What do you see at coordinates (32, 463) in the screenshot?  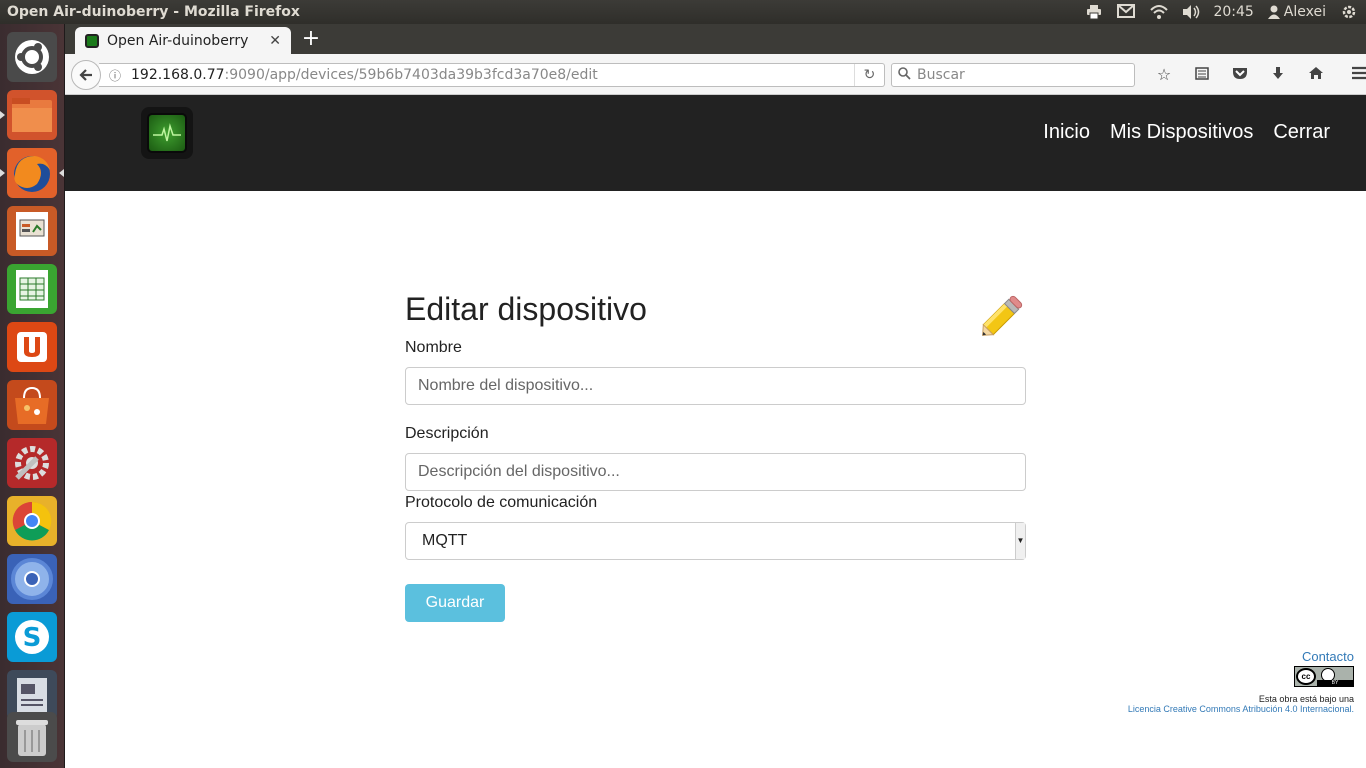 I see `system-settings-icon` at bounding box center [32, 463].